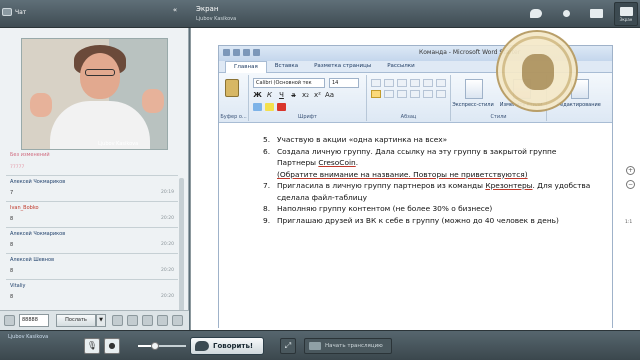  I want to click on justify-icon, so click(415, 94).